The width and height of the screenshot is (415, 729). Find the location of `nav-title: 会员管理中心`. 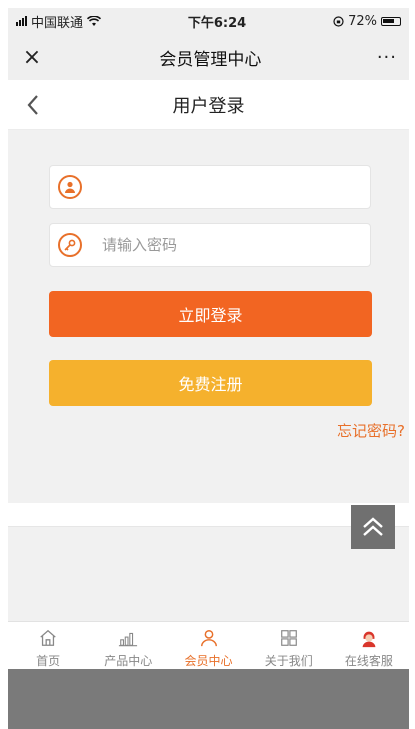

nav-title: 会员管理中心 is located at coordinates (210, 59).